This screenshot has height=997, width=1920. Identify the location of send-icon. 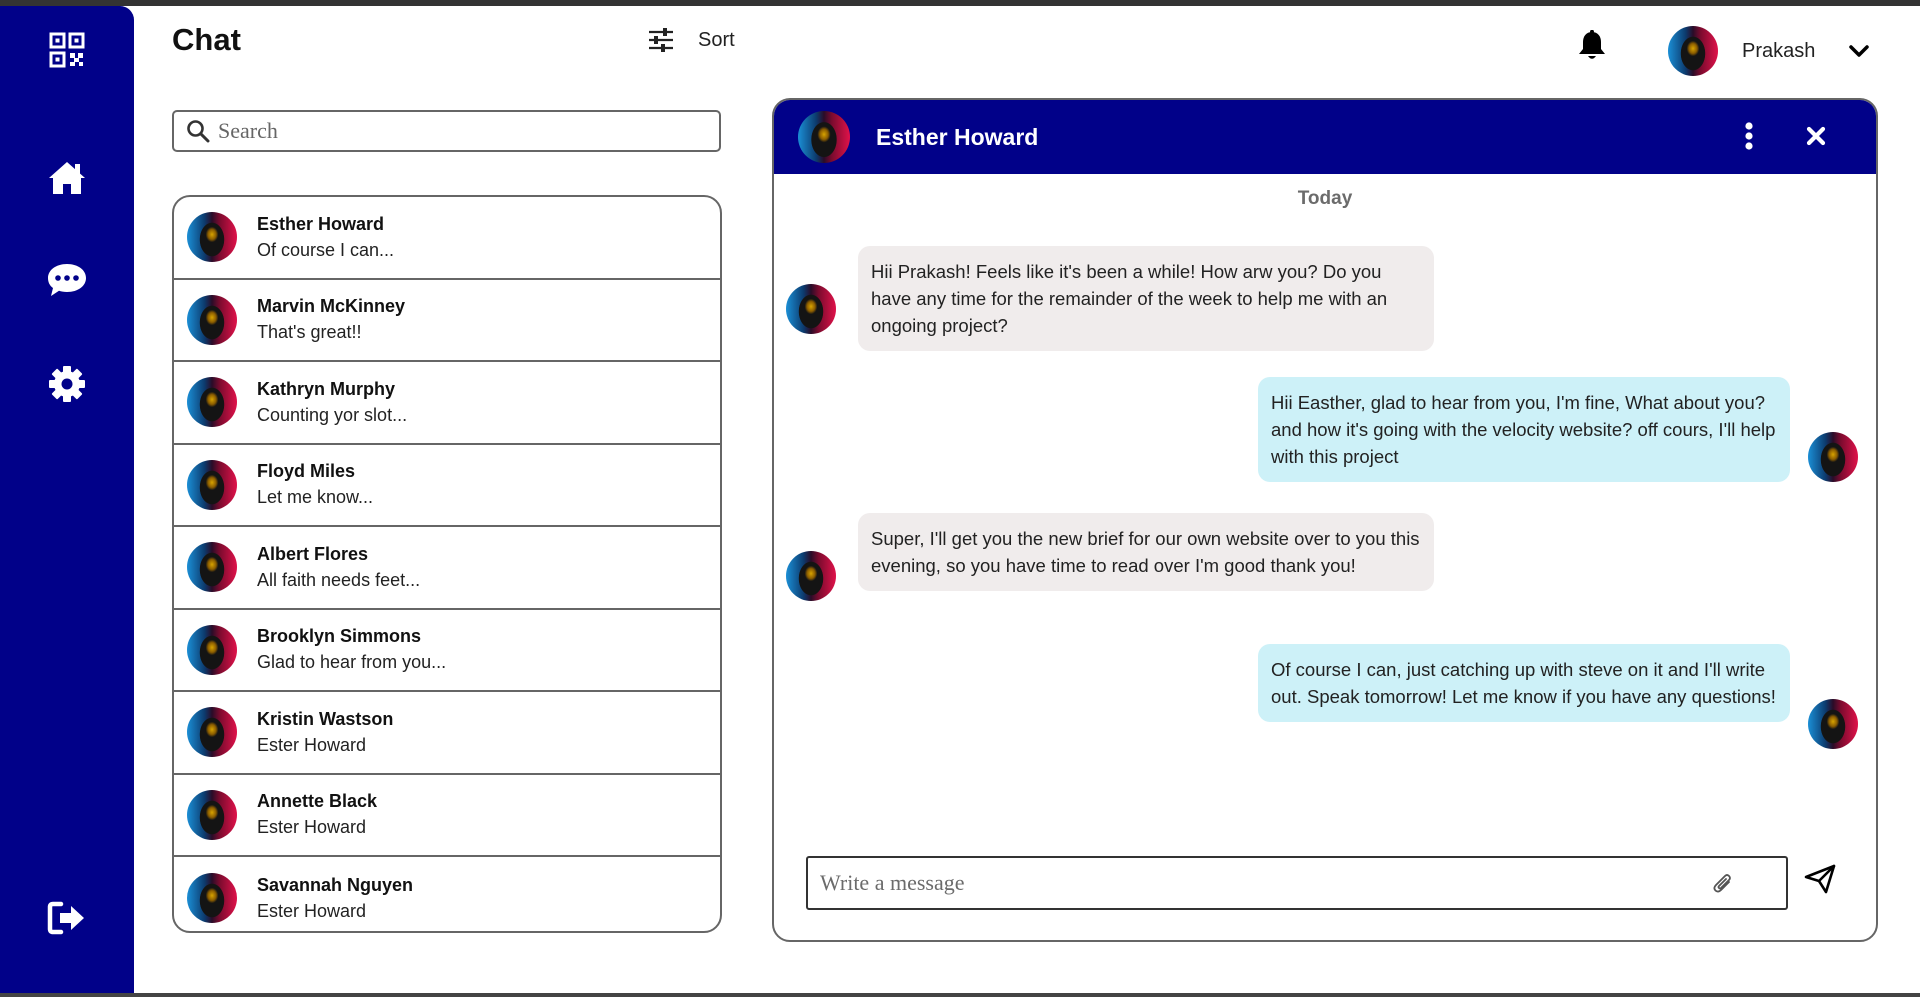
(1820, 881).